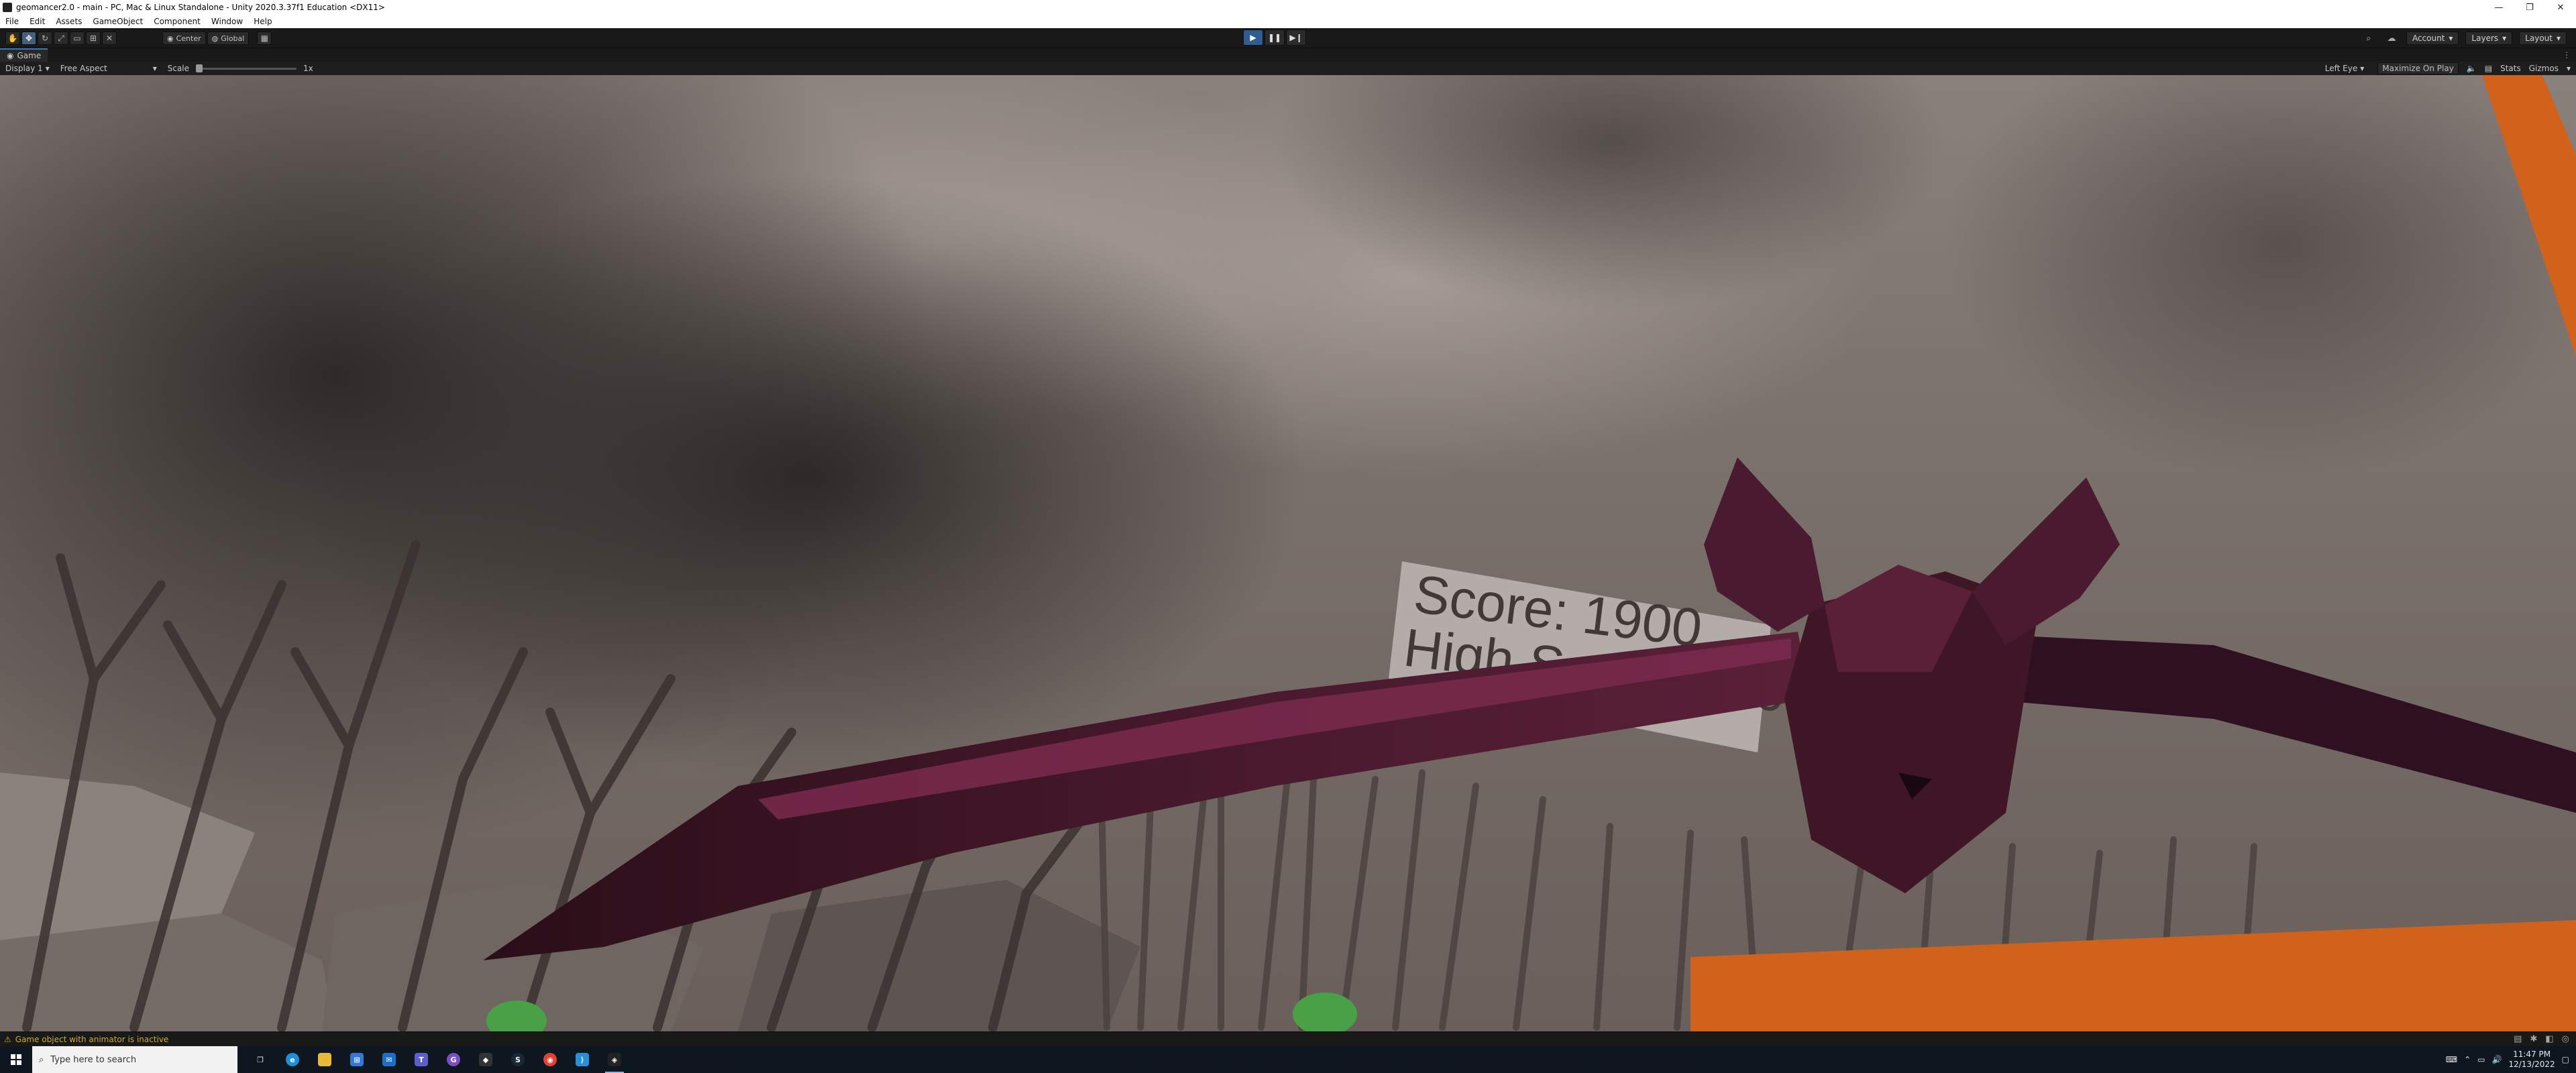 The height and width of the screenshot is (1073, 2576). I want to click on store-icon: ⊞, so click(357, 1059).